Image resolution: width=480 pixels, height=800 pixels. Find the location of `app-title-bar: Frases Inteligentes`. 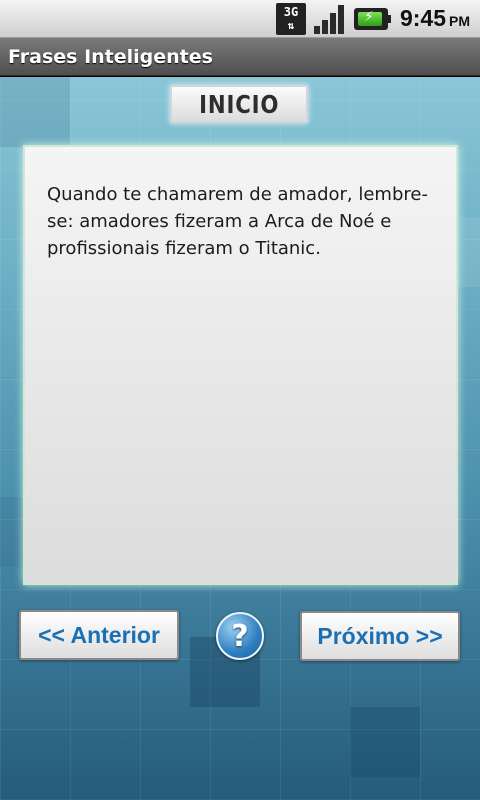

app-title-bar: Frases Inteligentes is located at coordinates (240, 57).